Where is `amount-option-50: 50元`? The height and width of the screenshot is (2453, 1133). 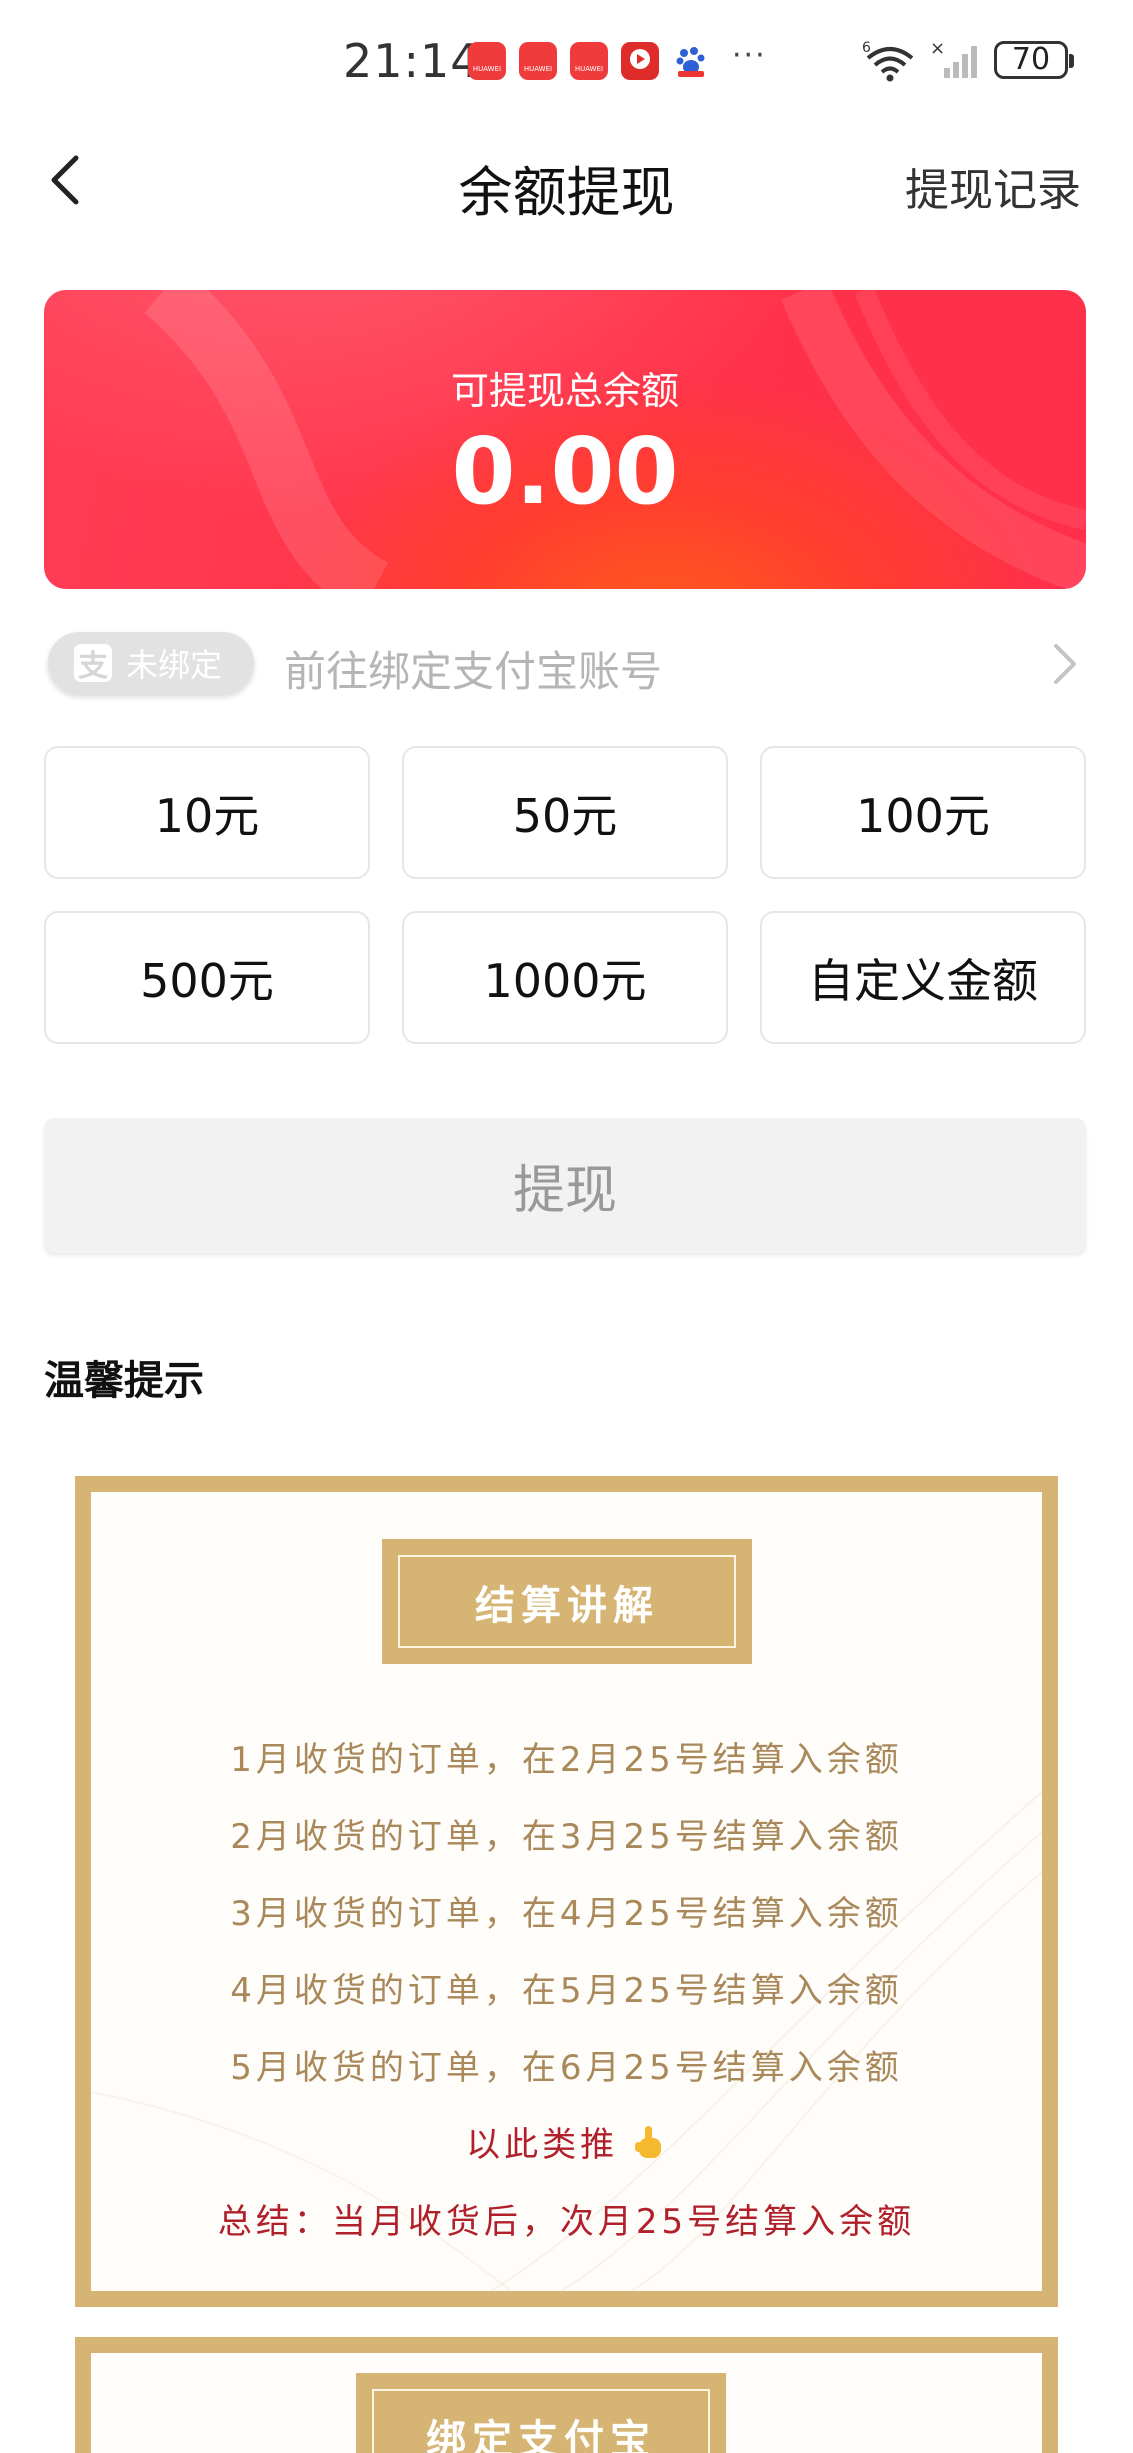
amount-option-50: 50元 is located at coordinates (565, 812).